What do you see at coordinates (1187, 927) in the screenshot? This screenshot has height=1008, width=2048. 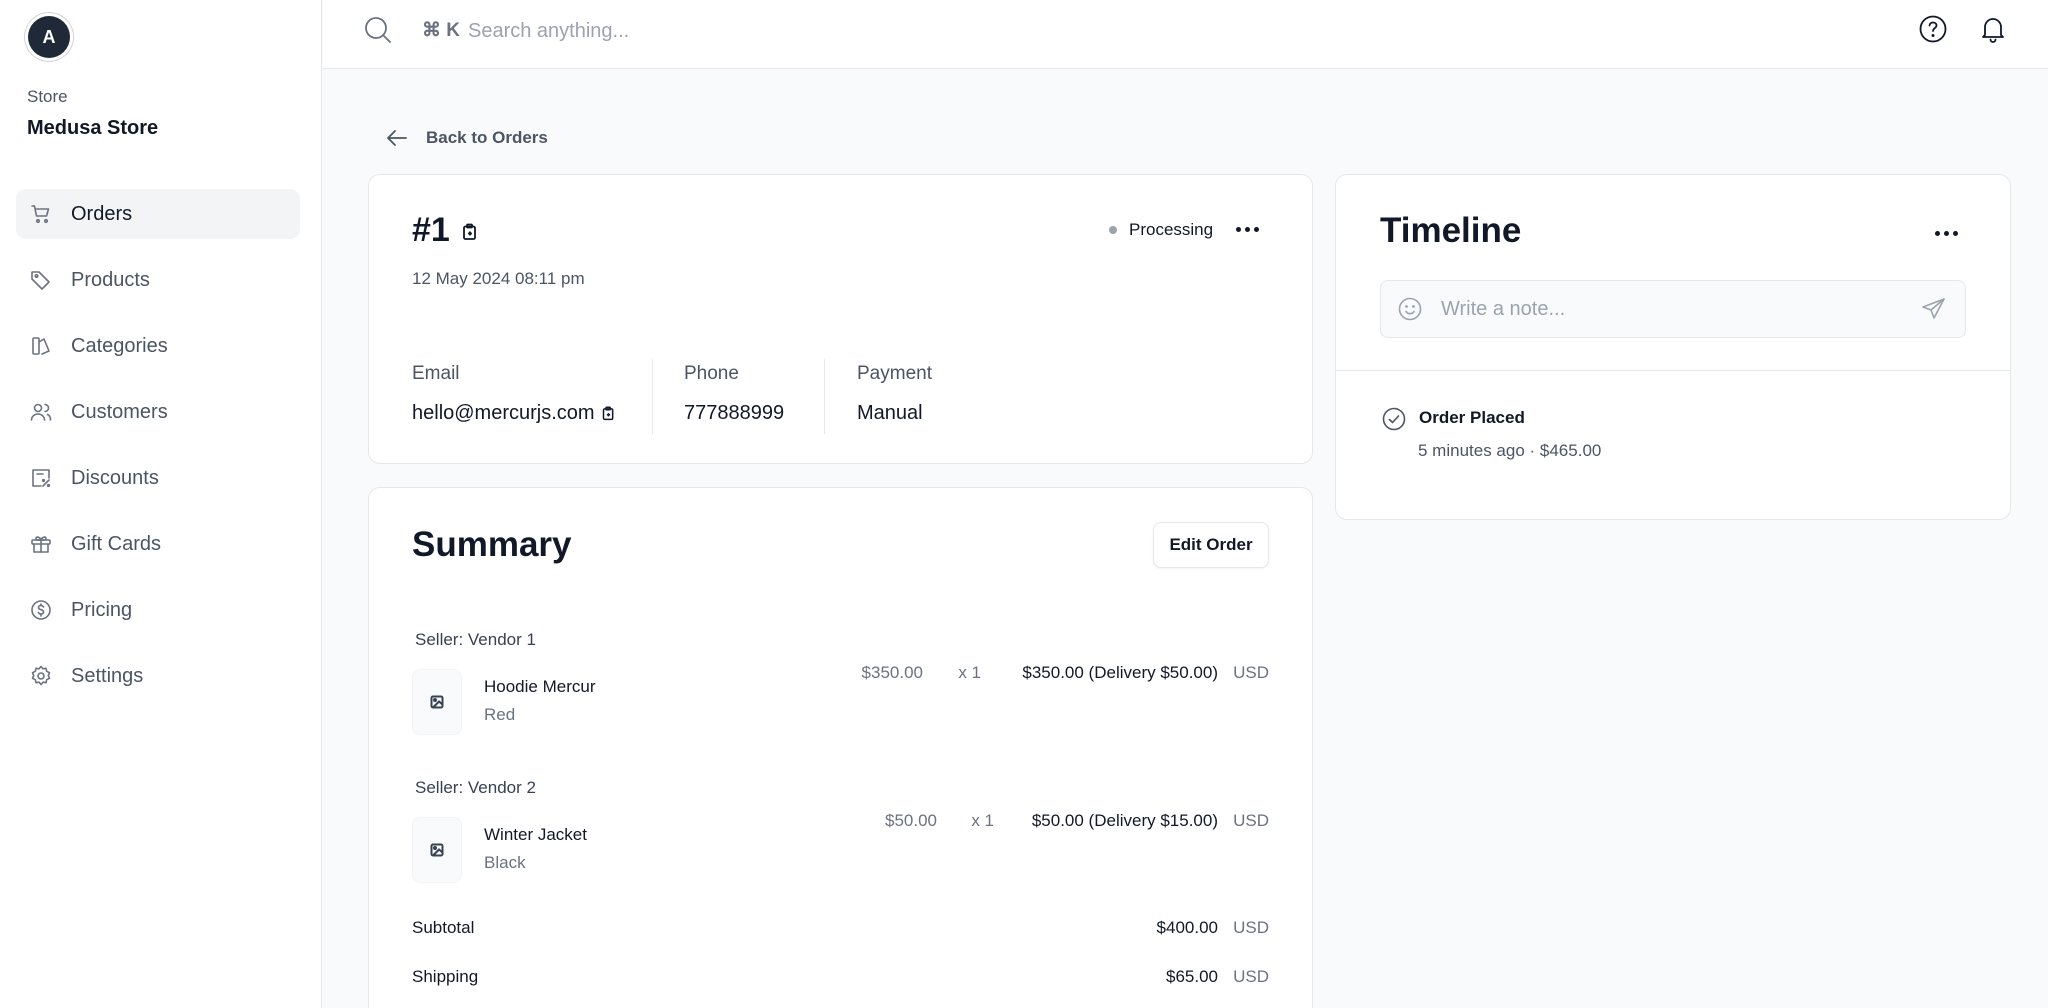 I see `subtotal-value: $400.00` at bounding box center [1187, 927].